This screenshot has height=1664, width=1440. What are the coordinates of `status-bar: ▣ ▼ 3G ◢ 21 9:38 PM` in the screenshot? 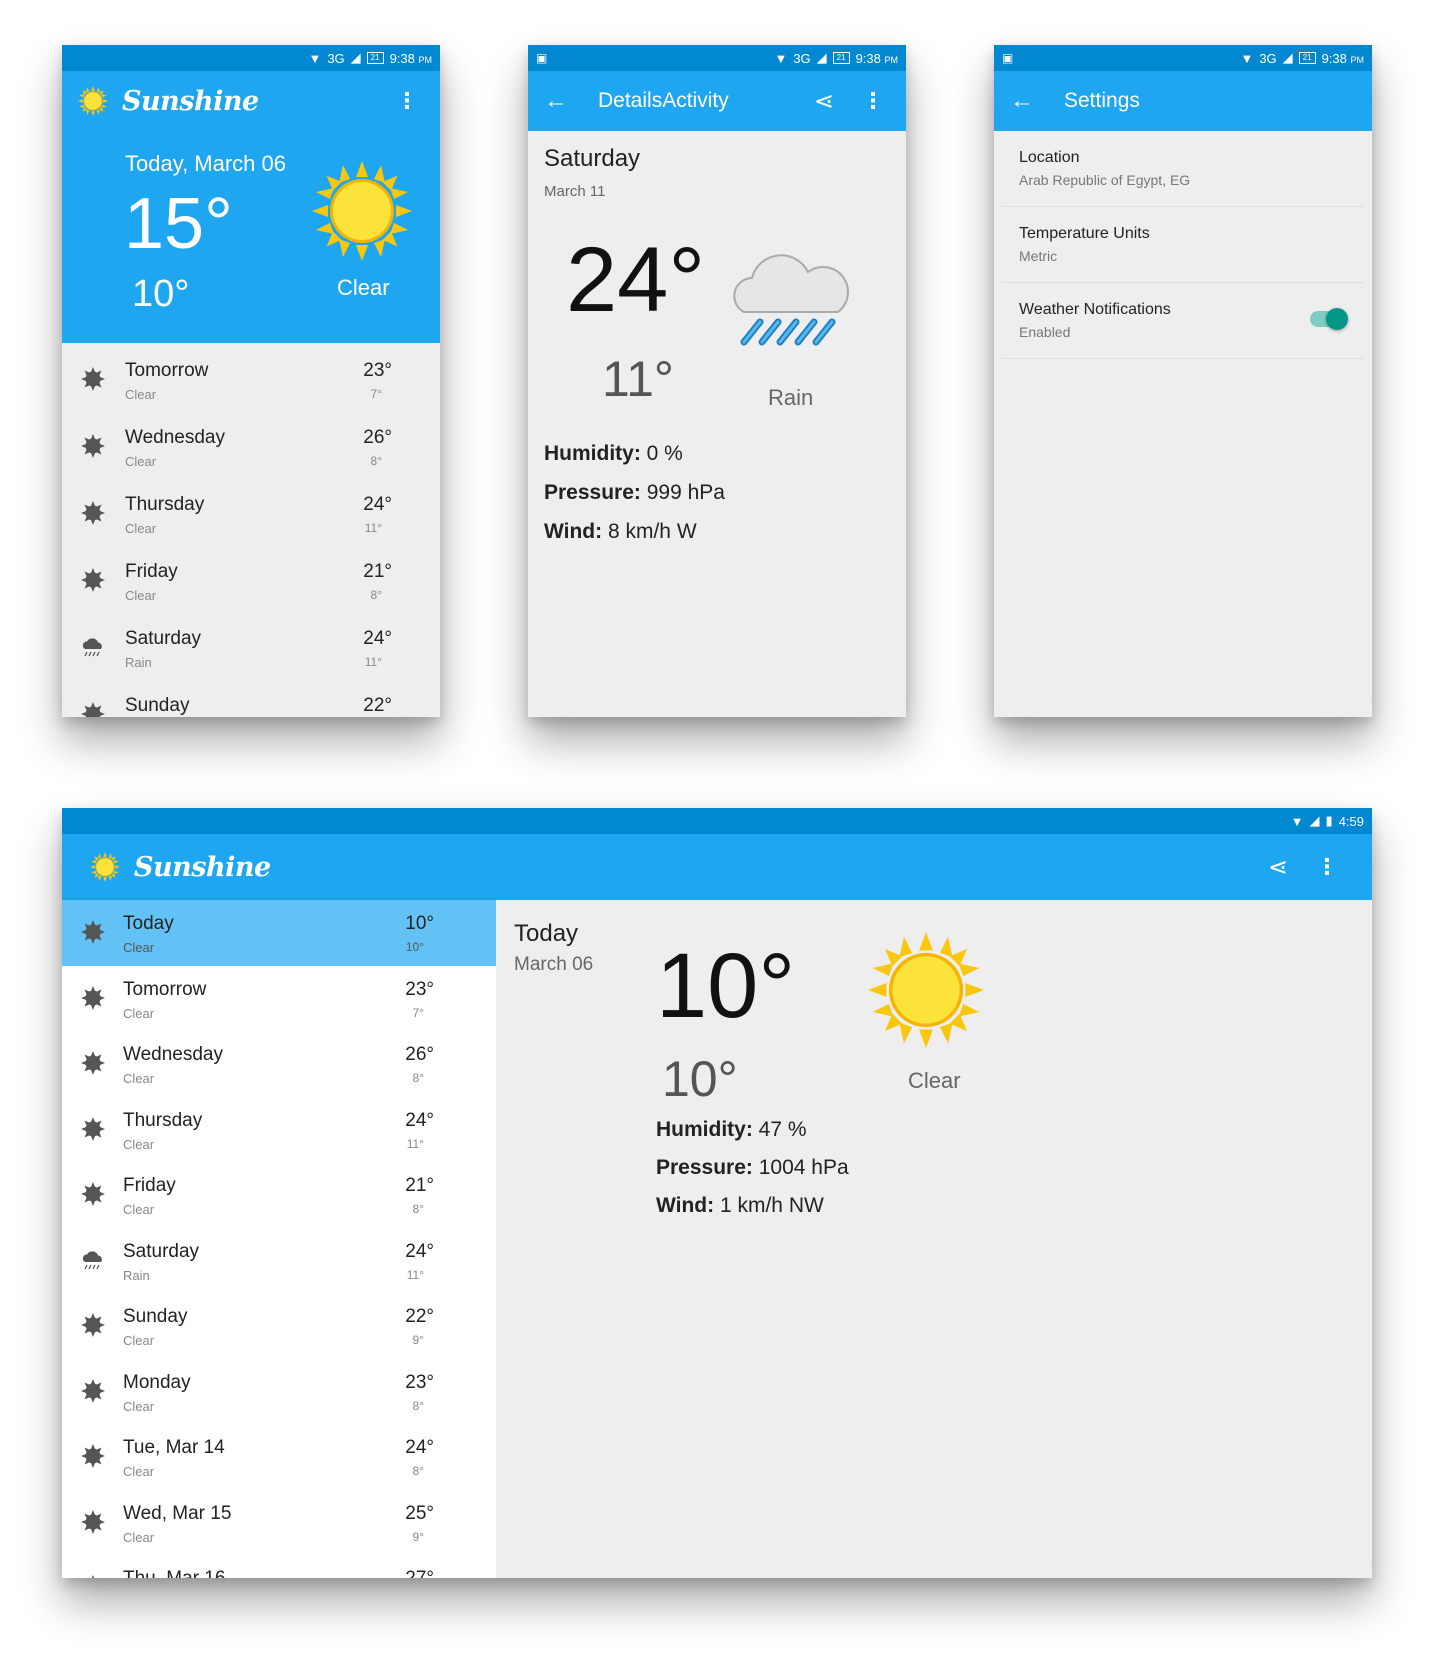 It's located at (717, 58).